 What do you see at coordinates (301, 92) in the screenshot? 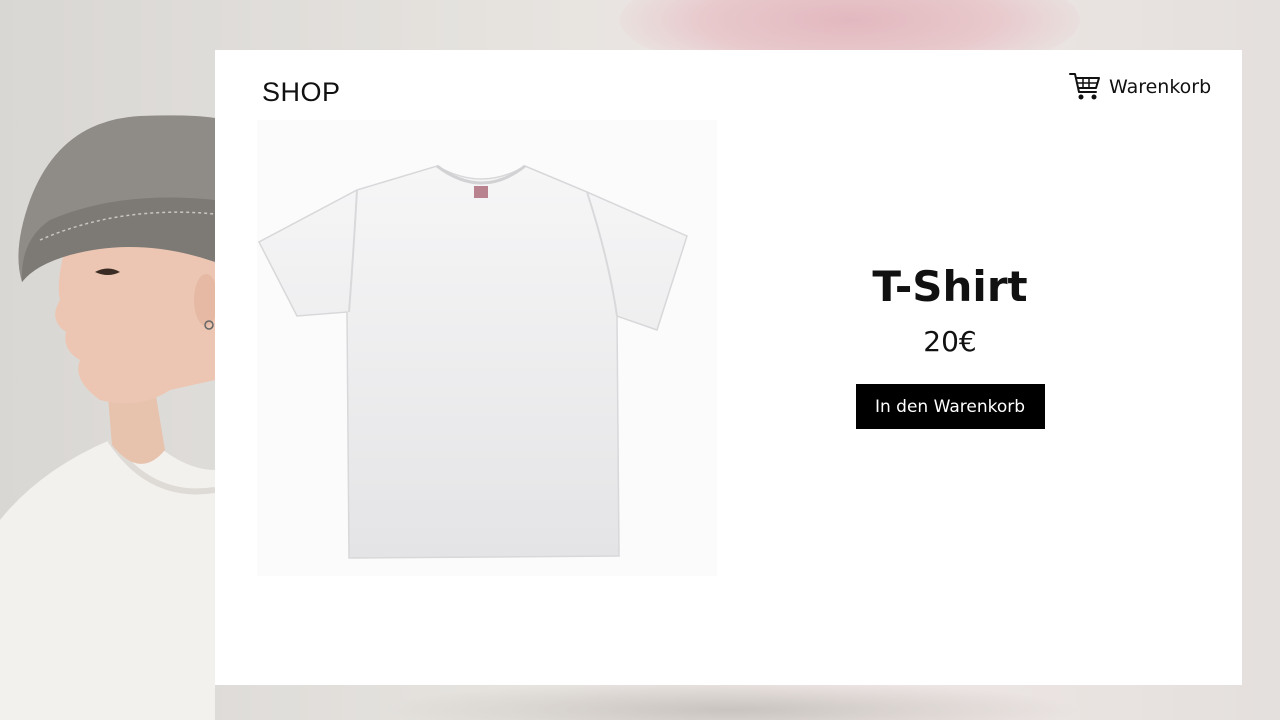
I see `shop-logo: SHOP` at bounding box center [301, 92].